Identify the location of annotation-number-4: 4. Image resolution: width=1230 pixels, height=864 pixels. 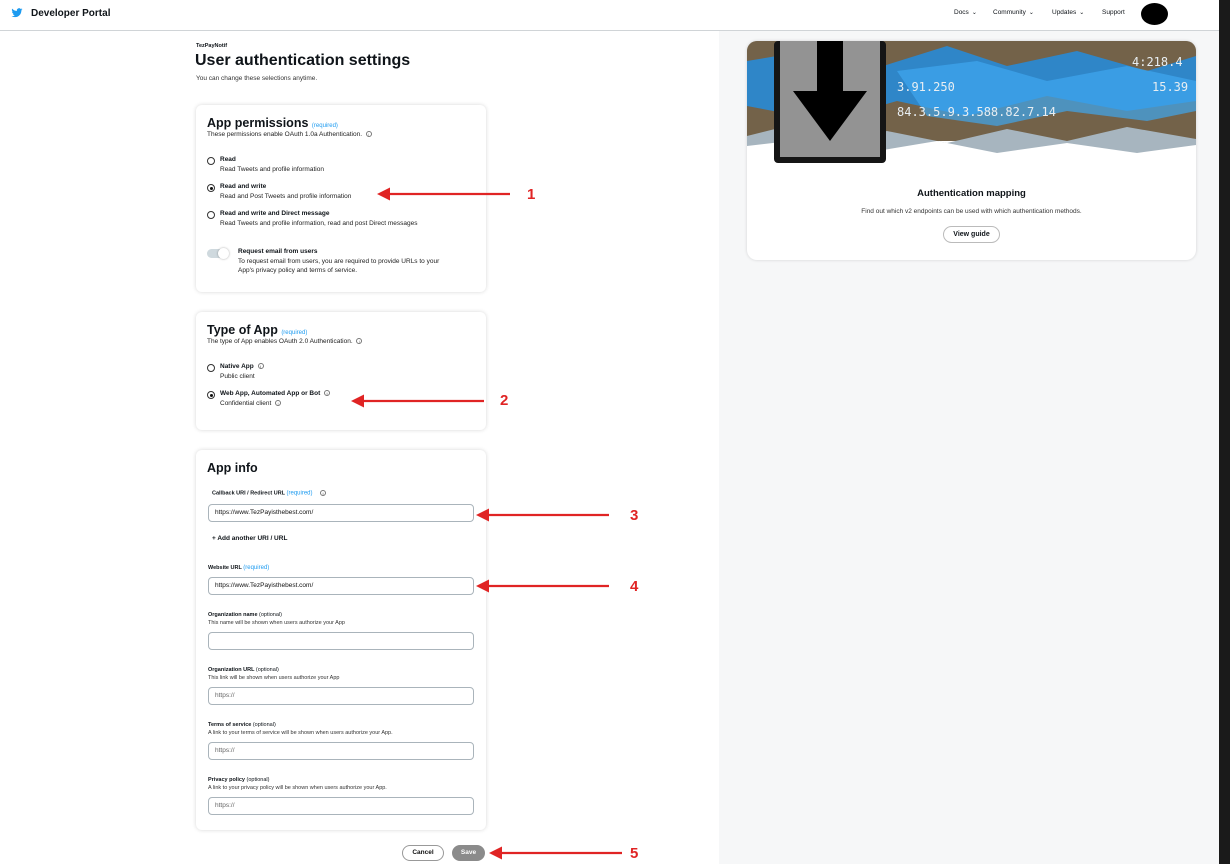
(634, 586).